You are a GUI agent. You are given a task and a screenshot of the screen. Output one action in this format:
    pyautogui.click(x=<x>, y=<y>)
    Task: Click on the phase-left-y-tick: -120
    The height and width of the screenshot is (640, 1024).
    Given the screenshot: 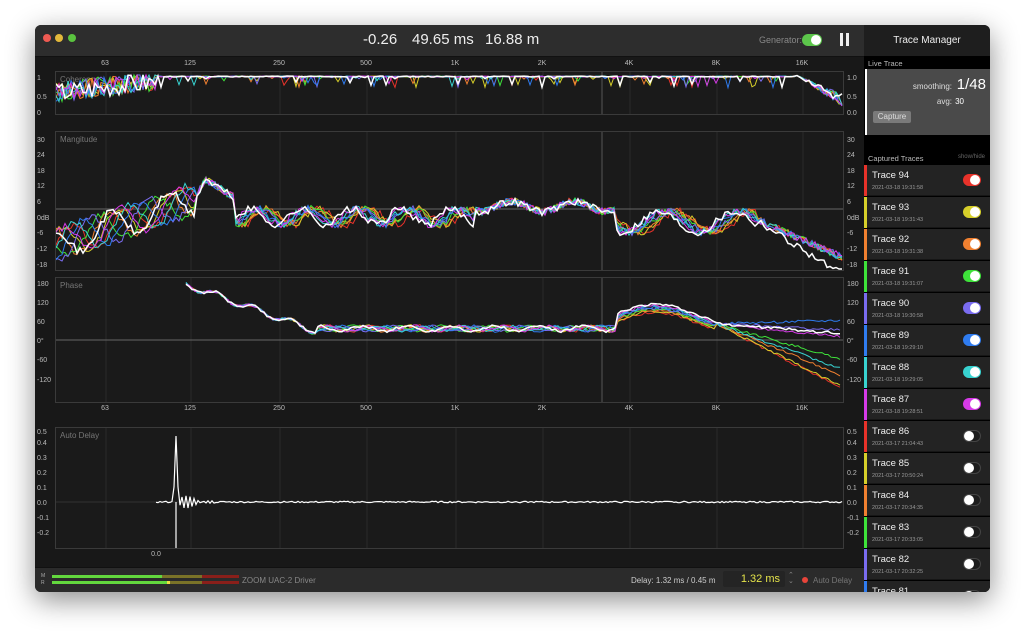 What is the action you would take?
    pyautogui.click(x=44, y=380)
    